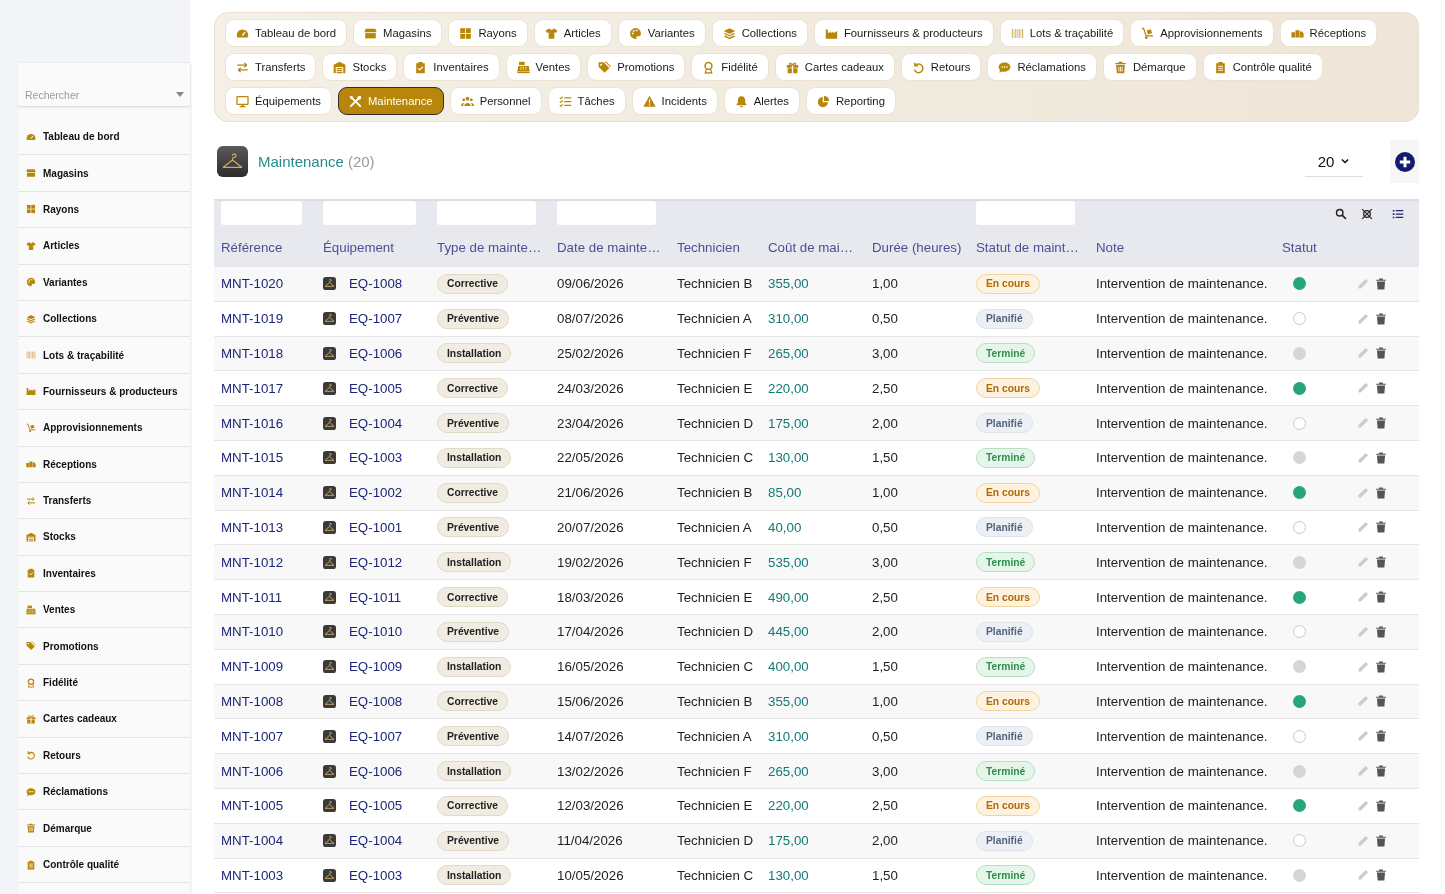 This screenshot has width=1445, height=894. What do you see at coordinates (252, 493) in the screenshot?
I see `reference-link: MNT-1014` at bounding box center [252, 493].